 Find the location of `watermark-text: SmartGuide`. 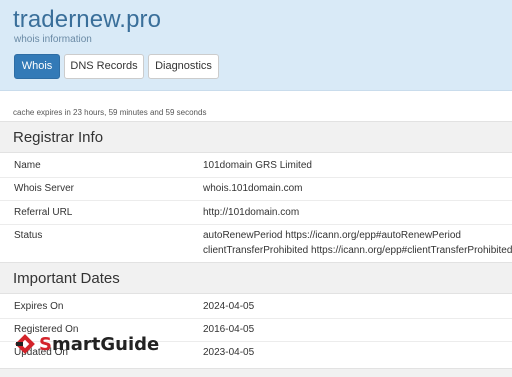

watermark-text: SmartGuide is located at coordinates (99, 344).